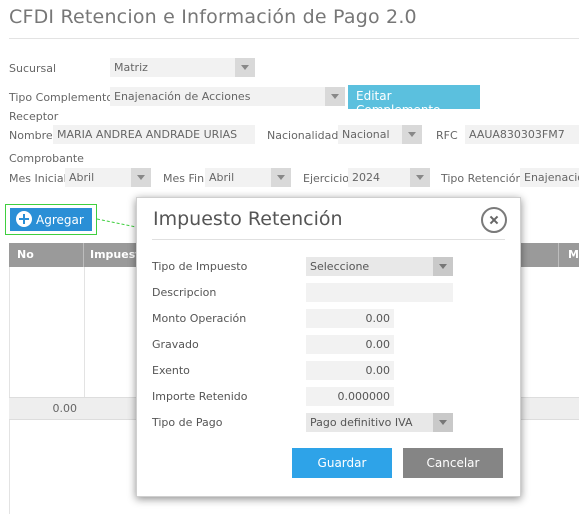 The image size is (579, 514). I want to click on descripcion-label: Descripcion, so click(184, 292).